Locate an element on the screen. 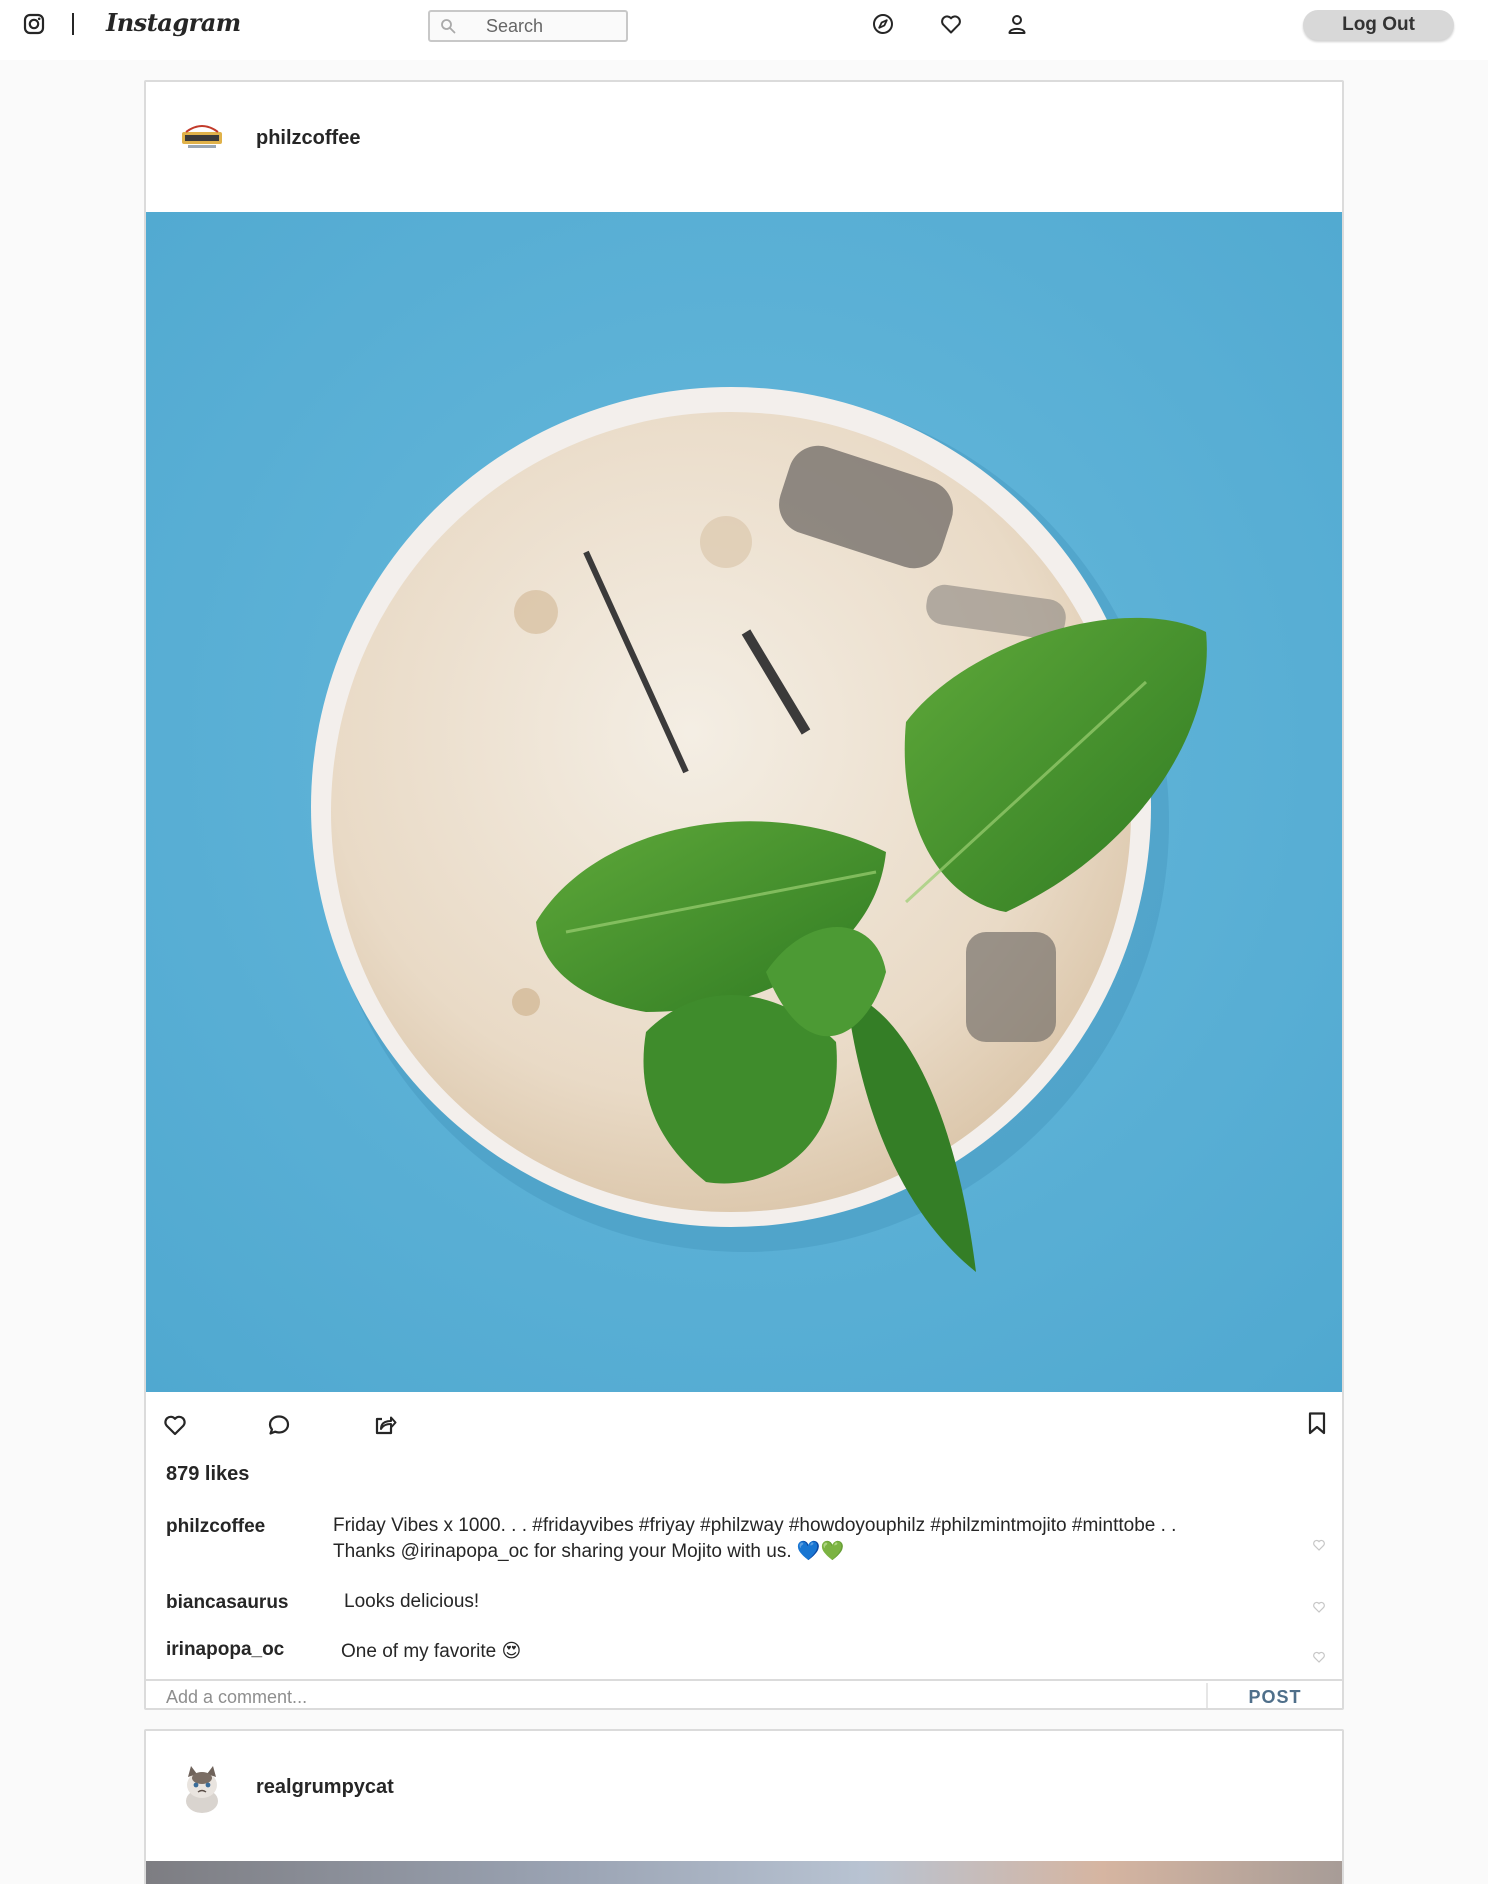  post-image is located at coordinates (744, 1872).